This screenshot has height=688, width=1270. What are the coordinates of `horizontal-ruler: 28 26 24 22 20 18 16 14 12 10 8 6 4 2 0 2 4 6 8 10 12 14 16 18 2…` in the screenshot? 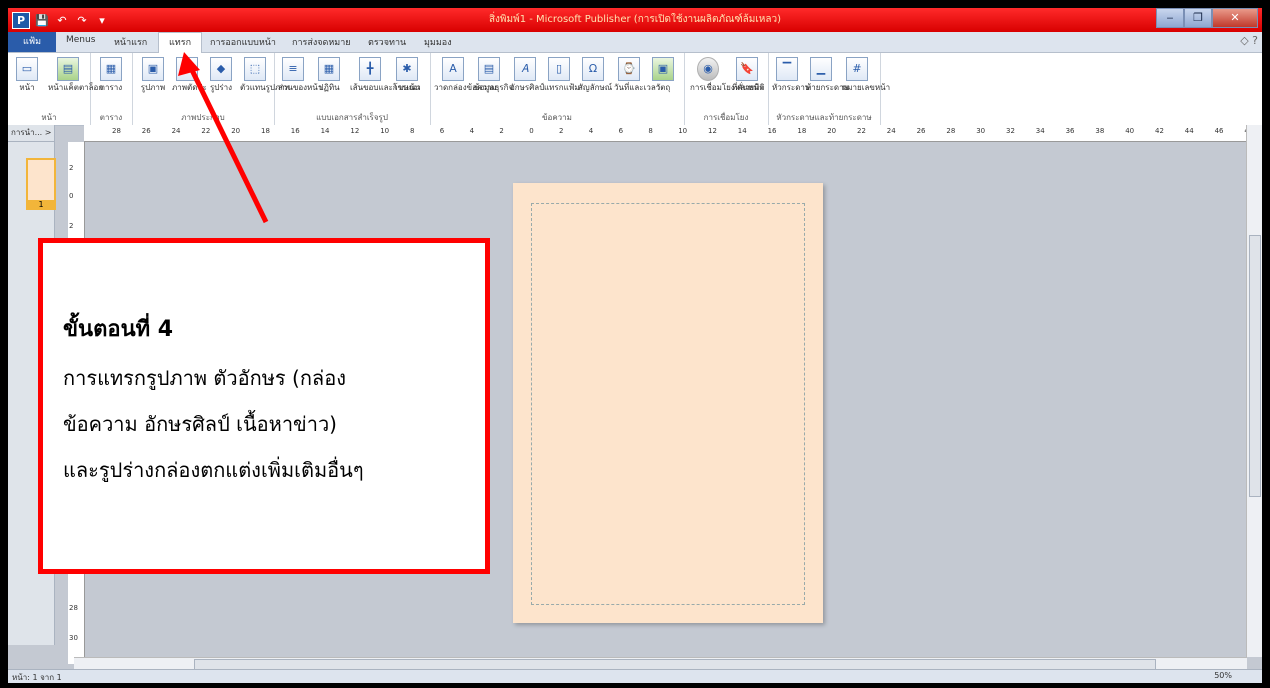 It's located at (665, 133).